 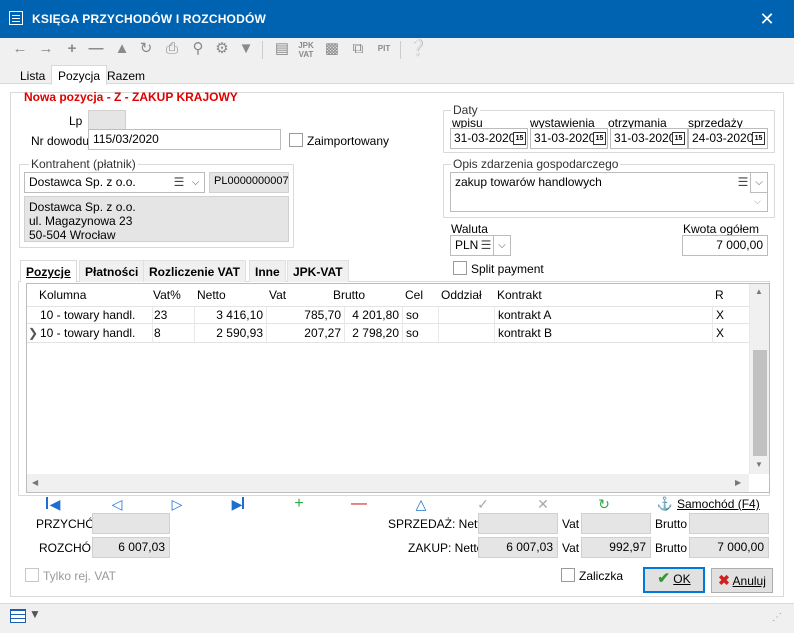 I want to click on import-icon: ▩, so click(x=332, y=50).